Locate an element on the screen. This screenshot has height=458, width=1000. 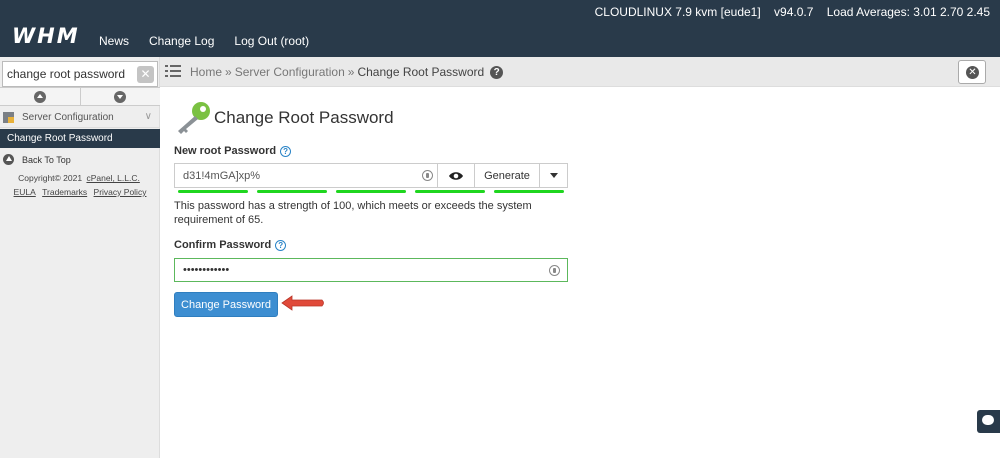
trademarks-link: Trademarks is located at coordinates (64, 192).